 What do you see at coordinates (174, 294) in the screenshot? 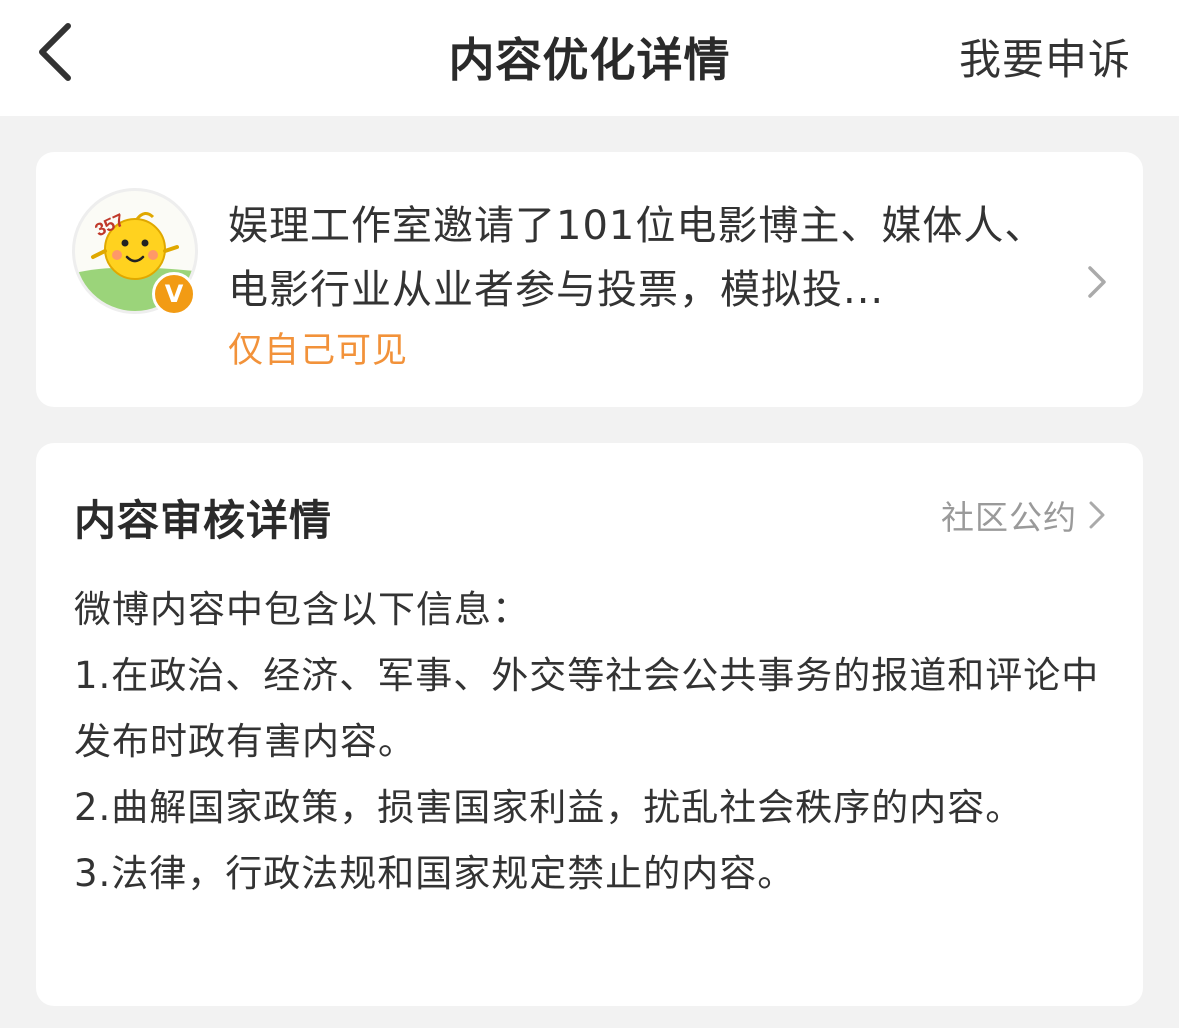
I see `verified-badge-icon: V` at bounding box center [174, 294].